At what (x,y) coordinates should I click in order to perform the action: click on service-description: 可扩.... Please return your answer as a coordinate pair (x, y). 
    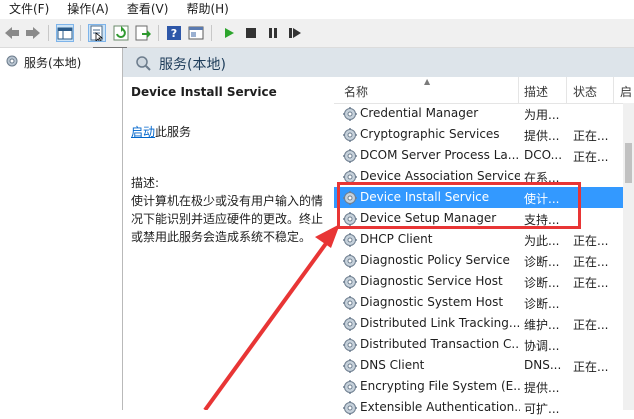
    Looking at the image, I should click on (542, 409).